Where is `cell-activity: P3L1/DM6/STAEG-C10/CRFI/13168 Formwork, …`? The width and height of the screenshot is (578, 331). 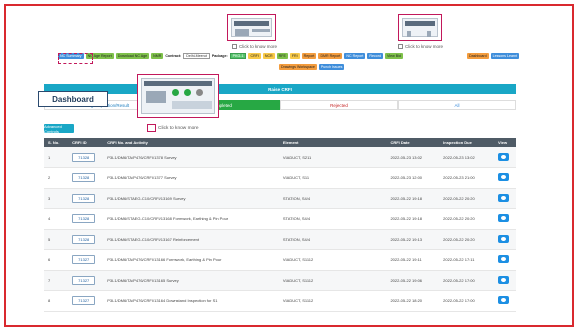
cell-activity: P3L1/DM6/STAEG-C10/CRFI/13168 Formwork, … is located at coordinates (168, 219).